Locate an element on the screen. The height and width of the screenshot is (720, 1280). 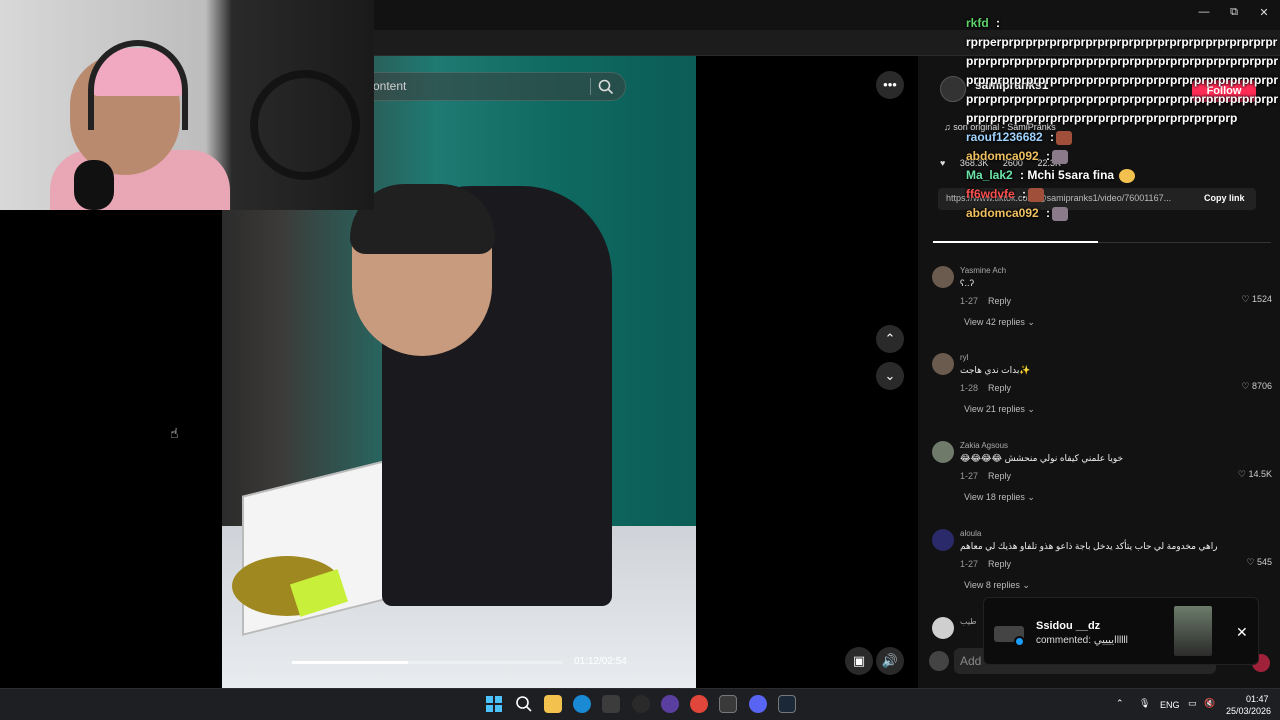
edge-icon is located at coordinates (582, 704).